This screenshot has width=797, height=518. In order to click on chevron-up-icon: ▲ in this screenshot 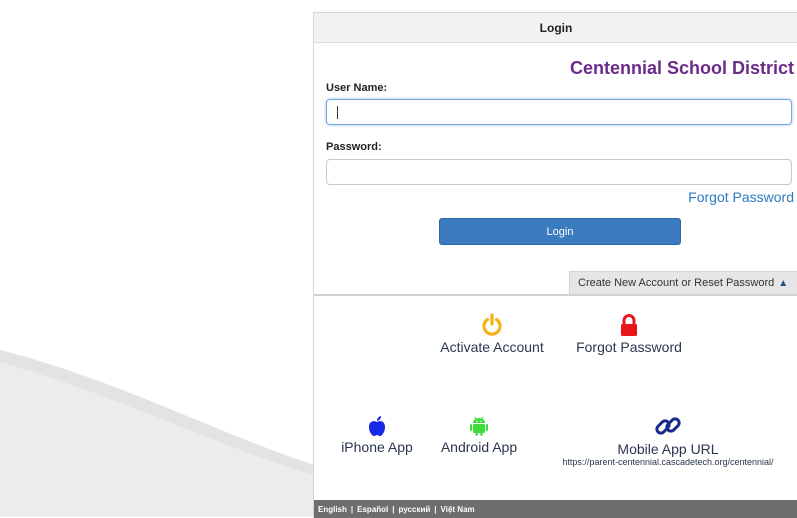, I will do `click(783, 283)`.